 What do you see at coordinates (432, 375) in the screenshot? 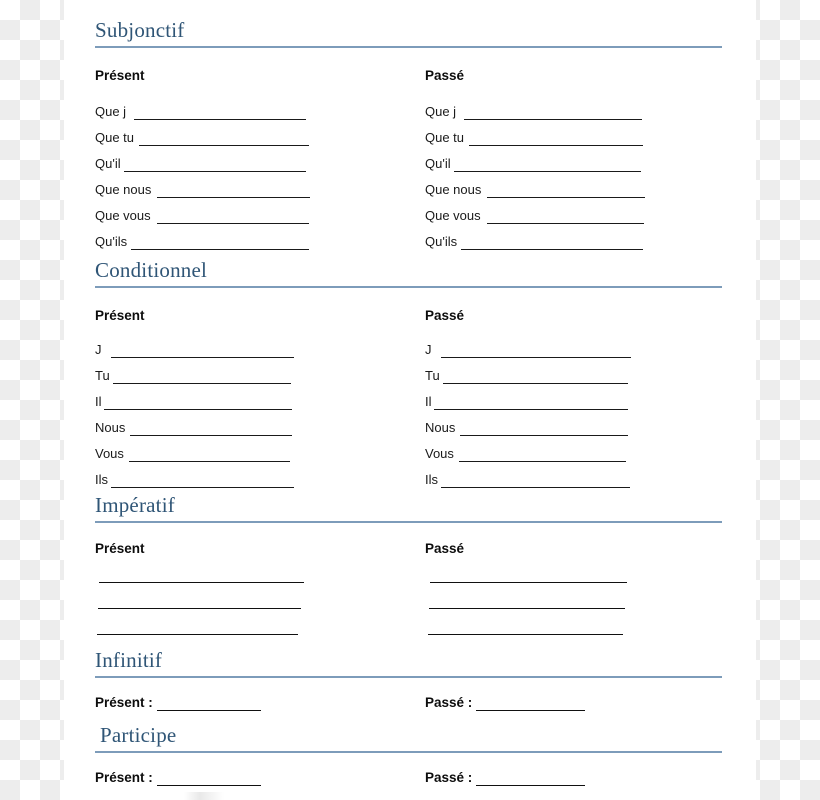
I see `pronoun-label: Tu` at bounding box center [432, 375].